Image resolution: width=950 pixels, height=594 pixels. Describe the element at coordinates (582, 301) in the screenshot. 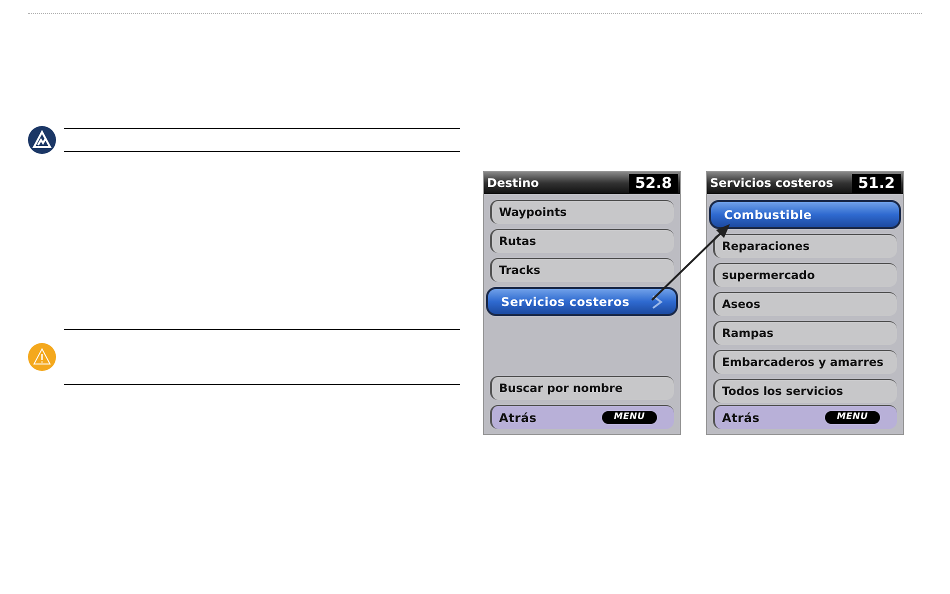

I see `menu-item: Servicios costeros` at that location.